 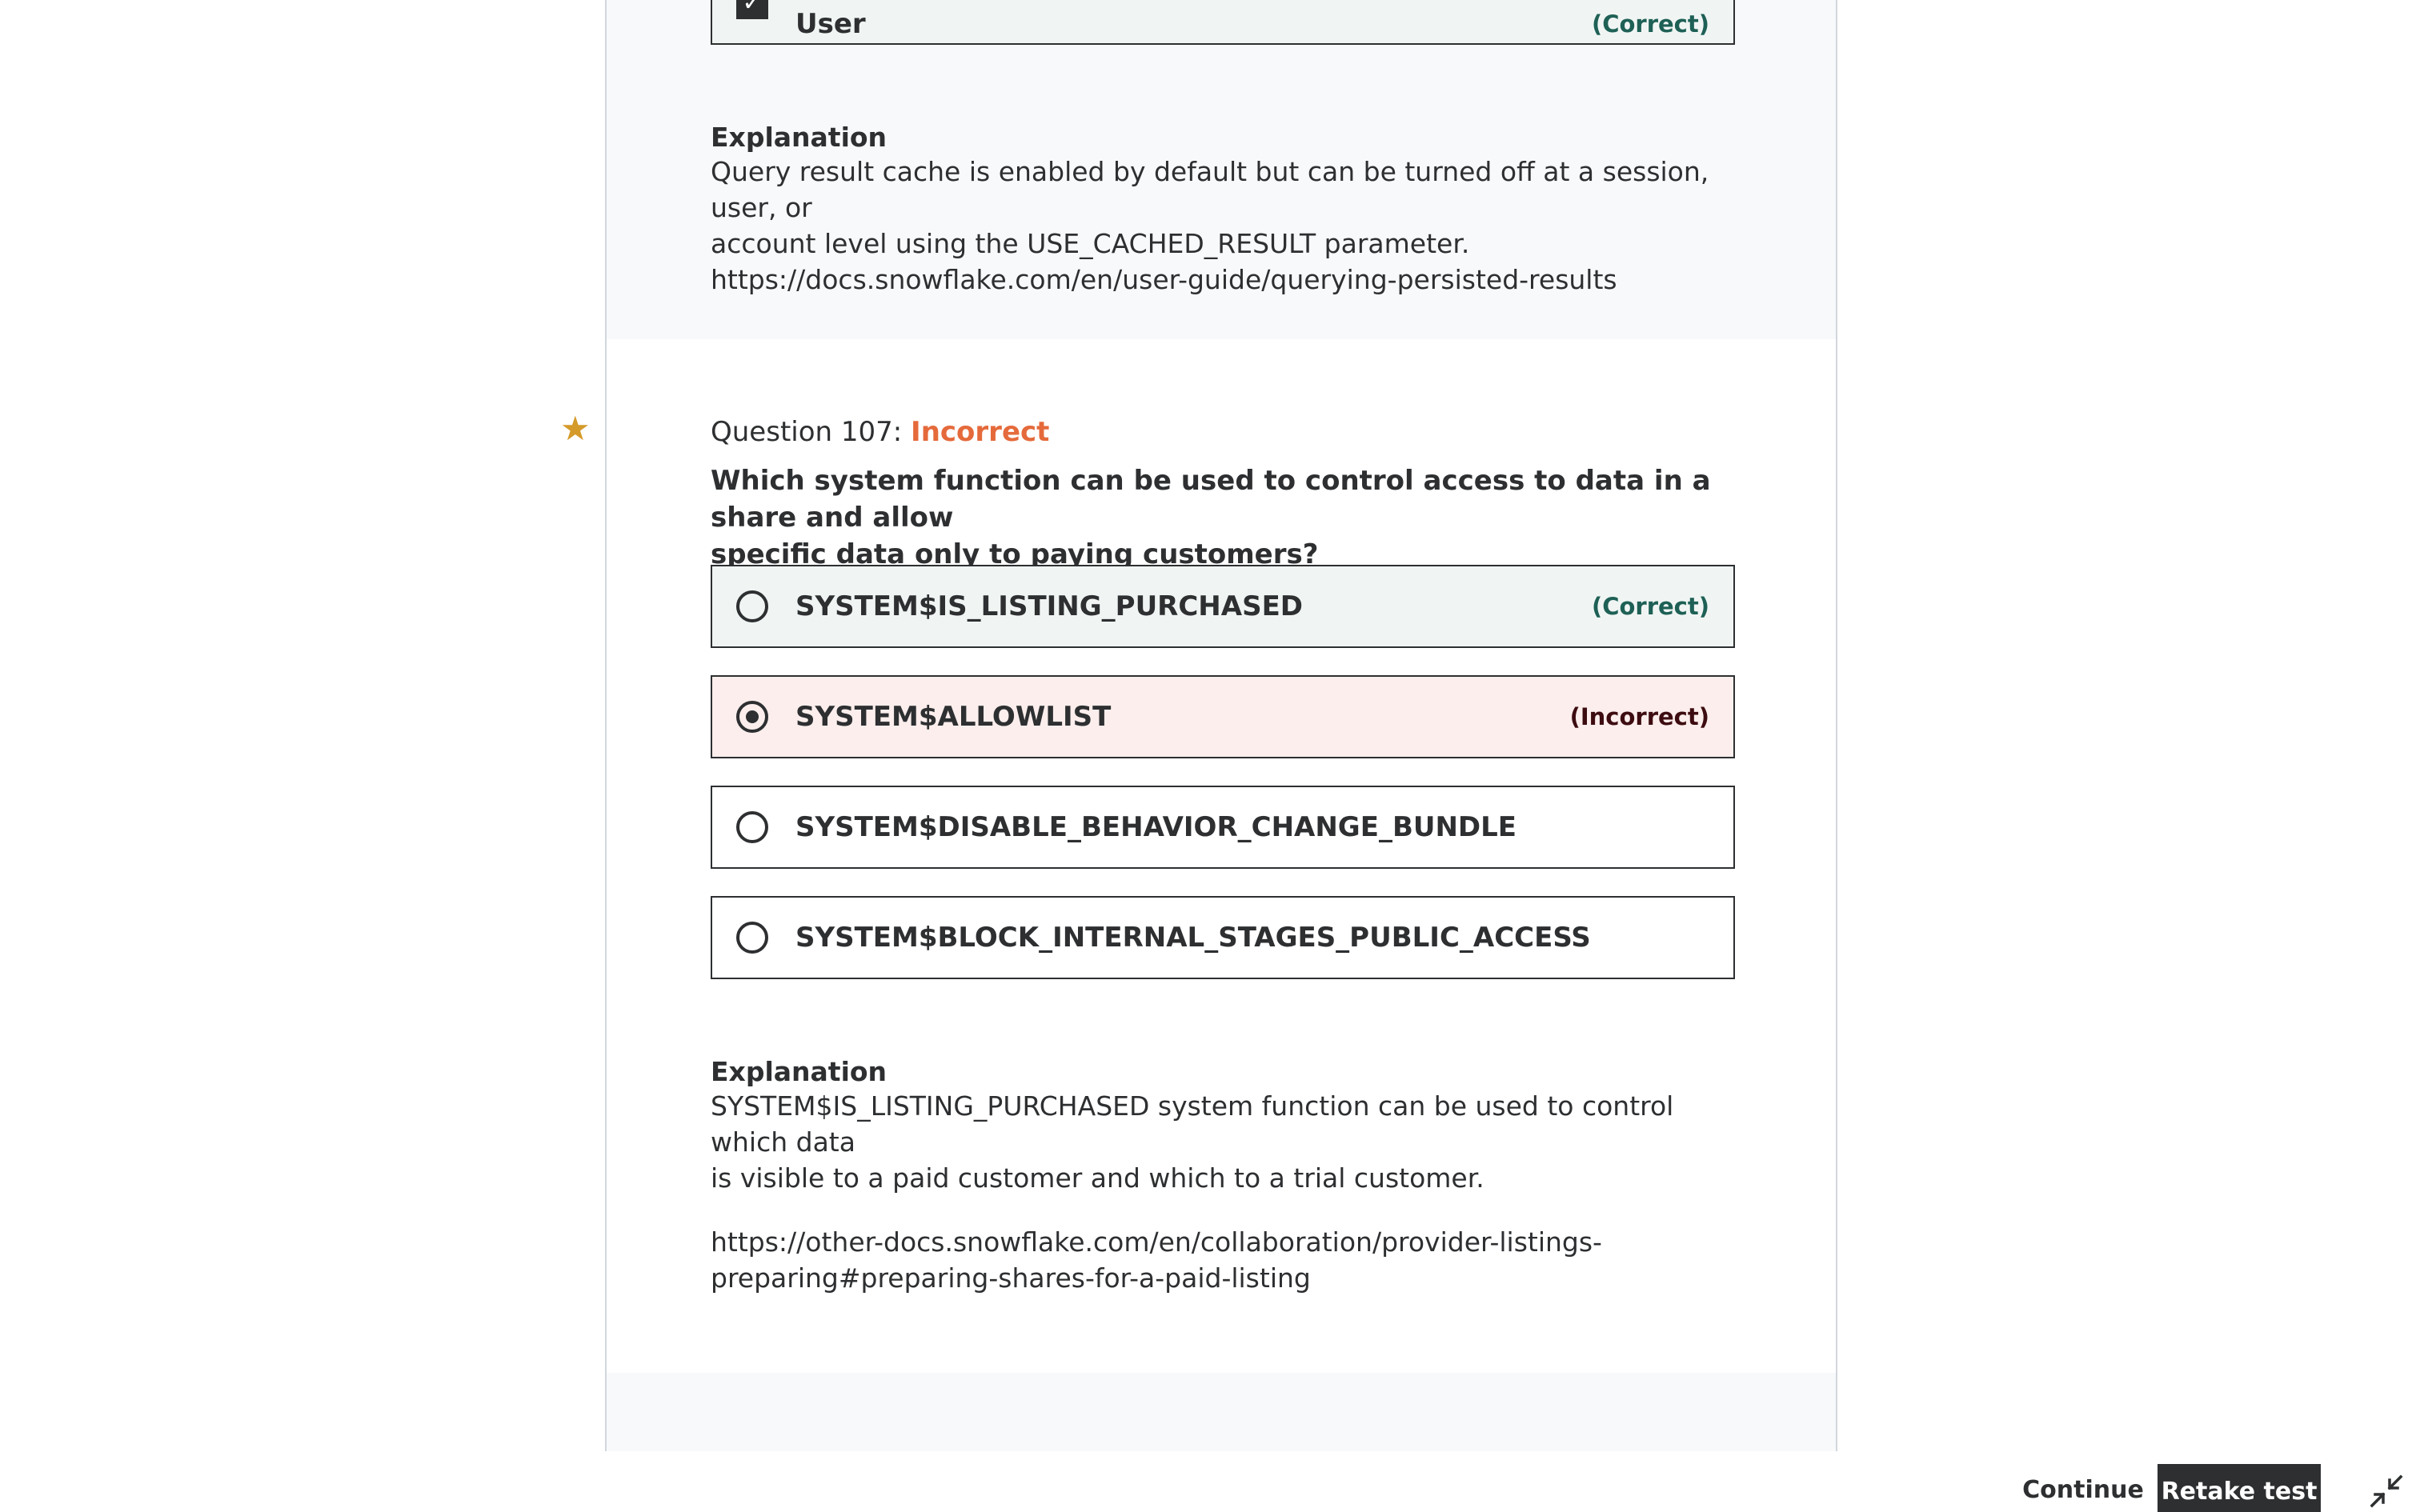 What do you see at coordinates (1049, 606) in the screenshot?
I see `answer-label: SYSTEM$IS_LISTING_PURCHASED` at bounding box center [1049, 606].